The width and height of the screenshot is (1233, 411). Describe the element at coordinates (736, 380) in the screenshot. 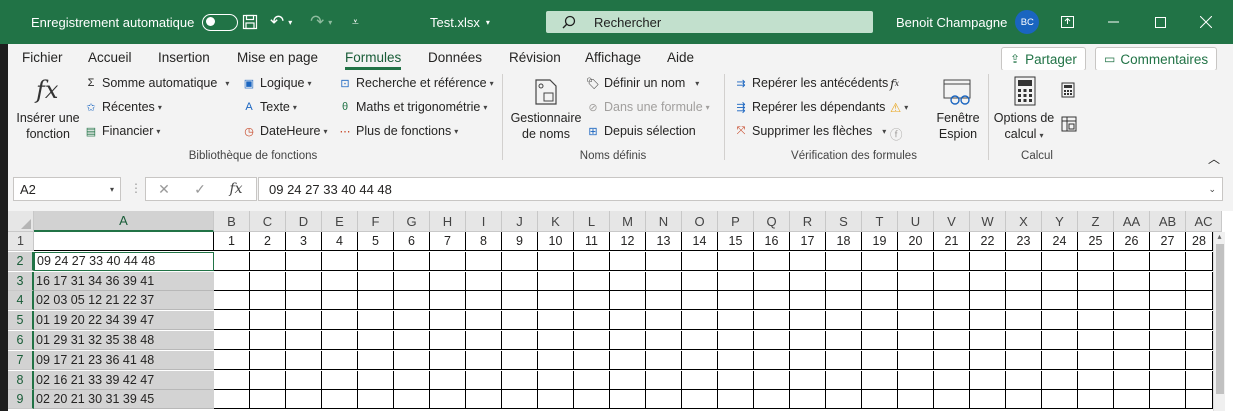

I see `cell-p8` at that location.